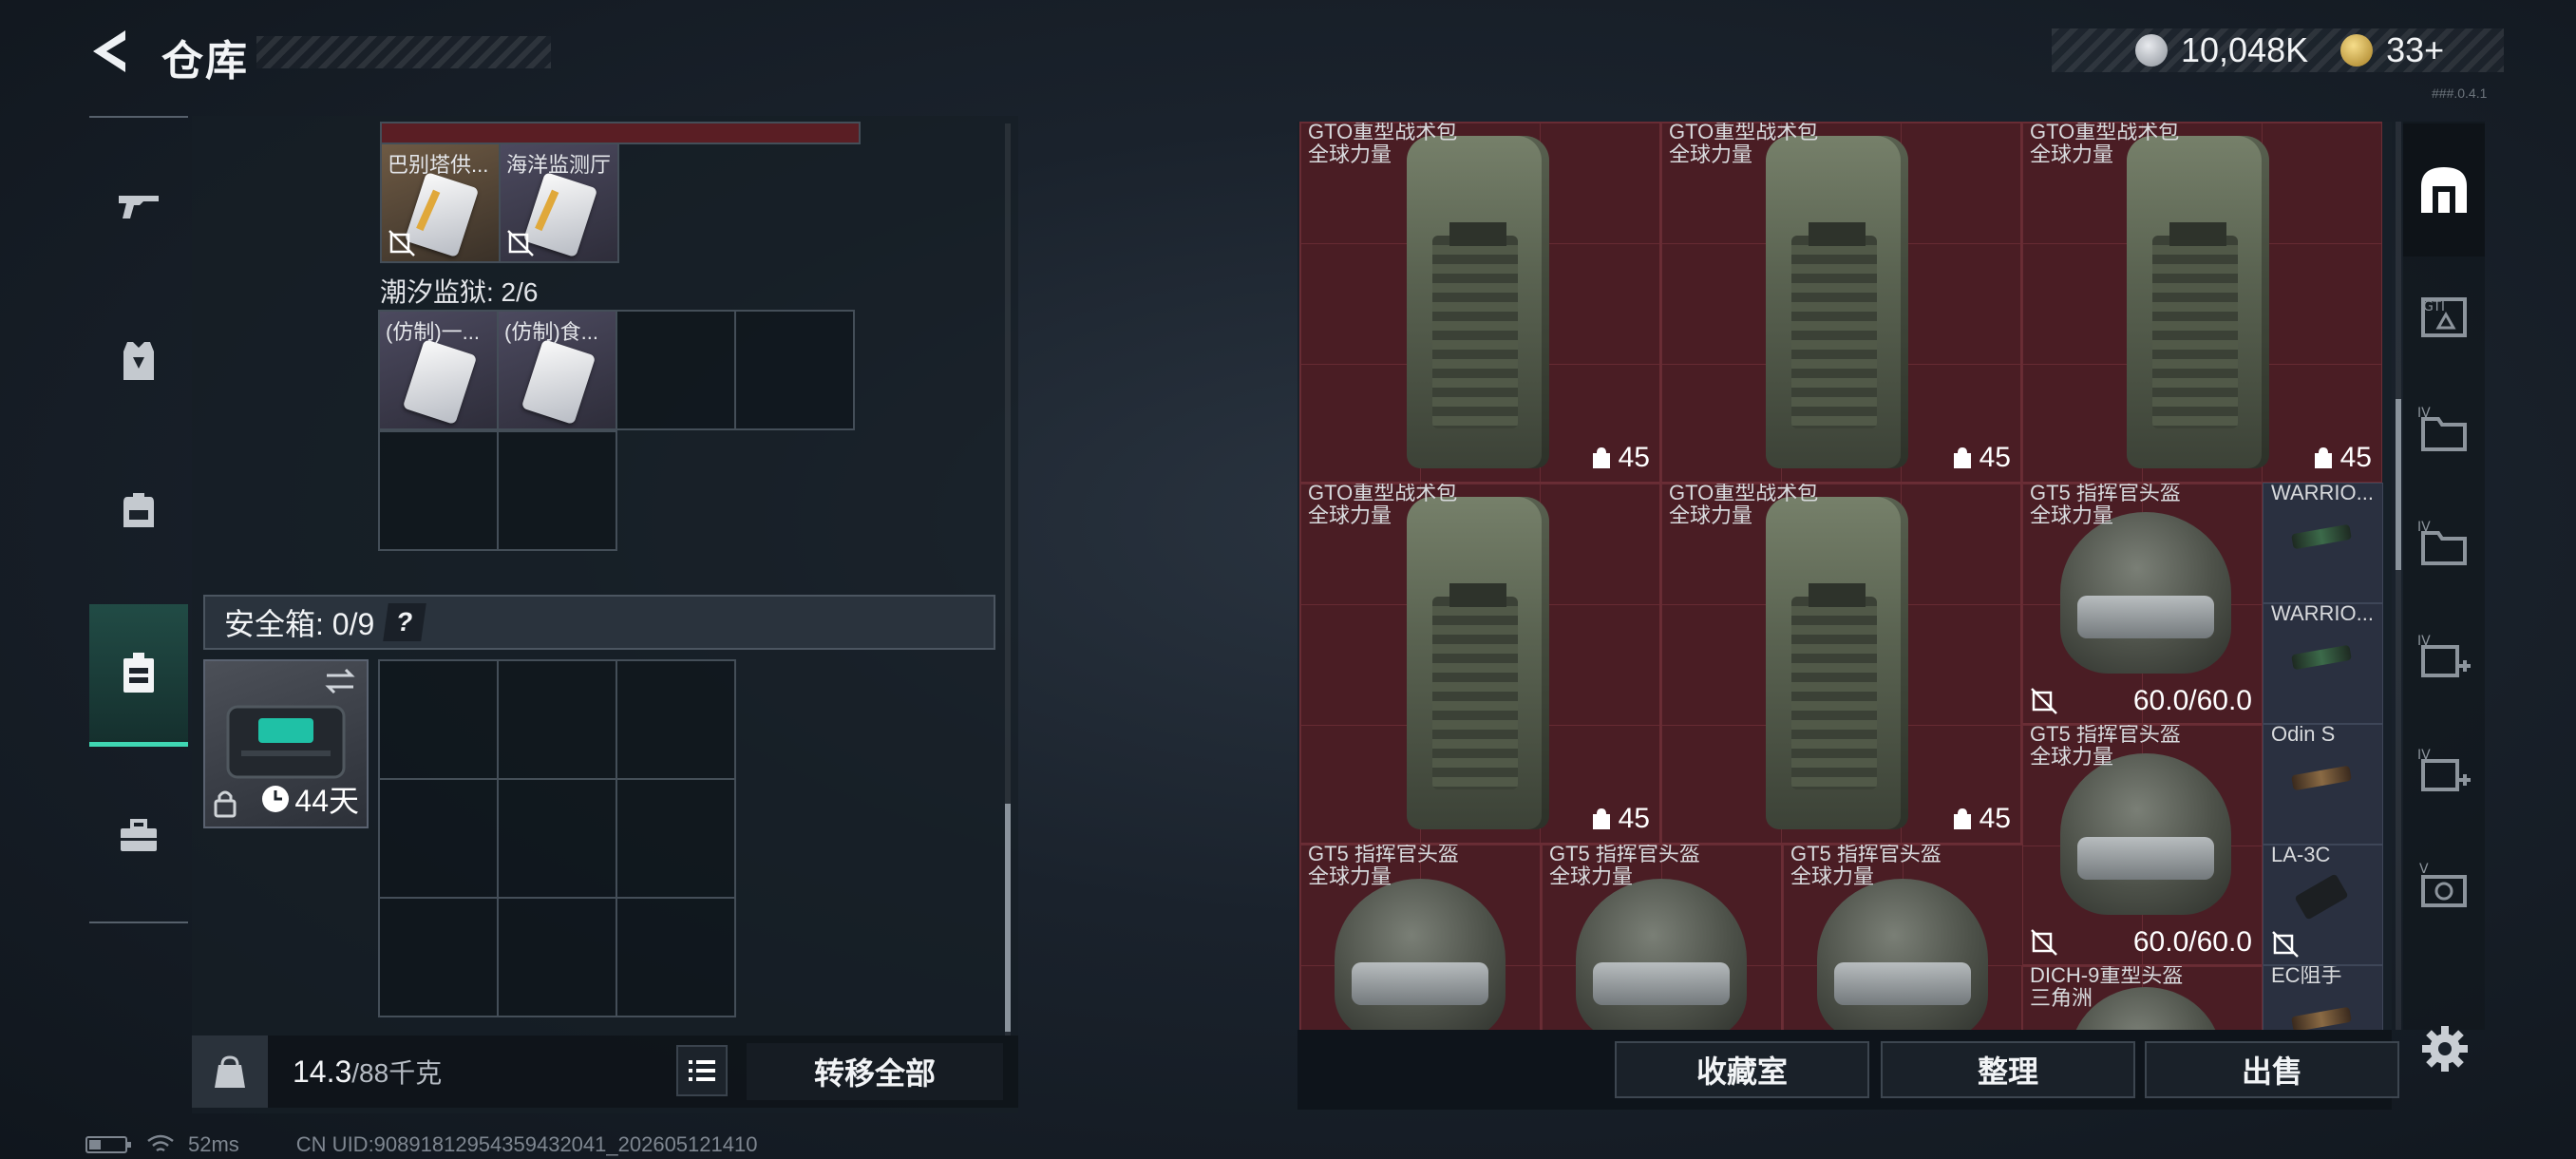 This screenshot has height=1159, width=2576. What do you see at coordinates (286, 743) in the screenshot?
I see `safe-box-item: 44天` at bounding box center [286, 743].